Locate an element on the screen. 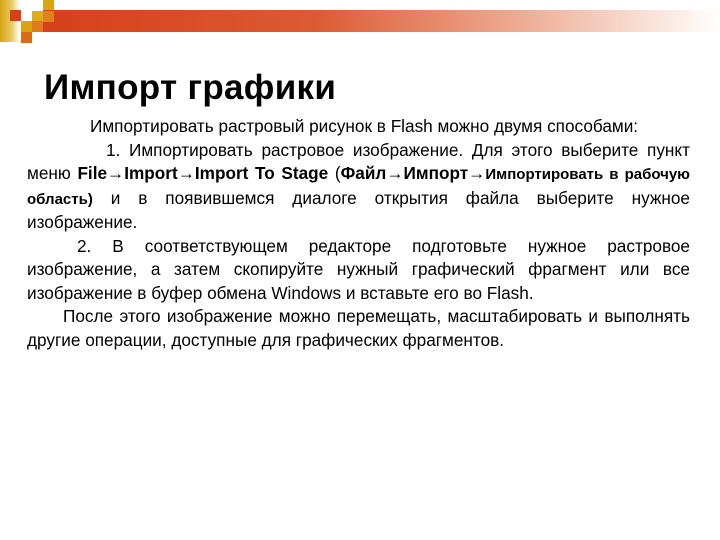 This screenshot has height=540, width=720. header-decoration is located at coordinates (360, 25).